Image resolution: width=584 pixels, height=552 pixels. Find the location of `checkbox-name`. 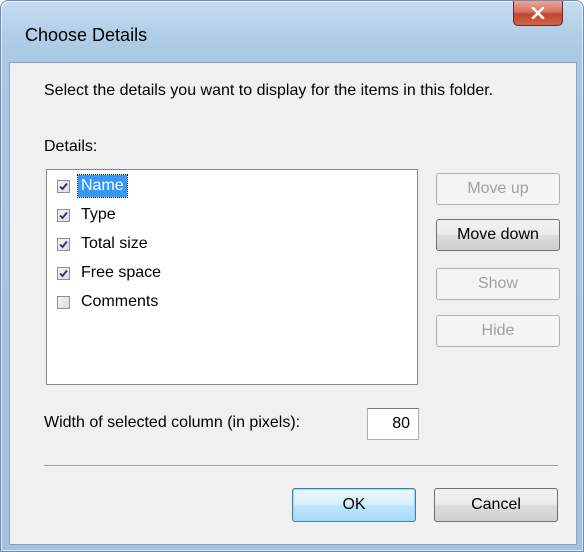

checkbox-name is located at coordinates (63, 186).